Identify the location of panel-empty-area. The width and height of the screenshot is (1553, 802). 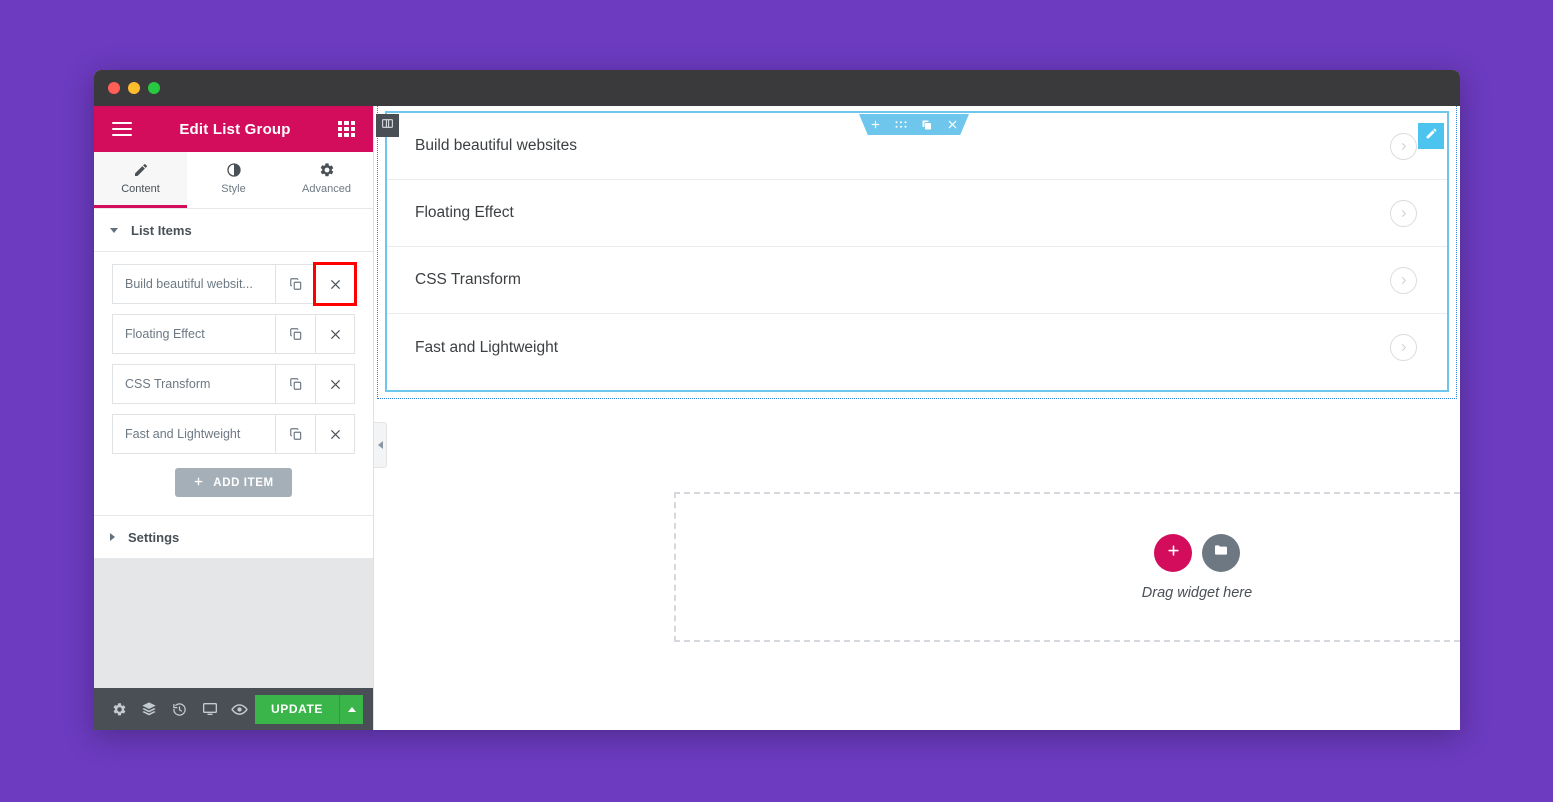
(233, 623).